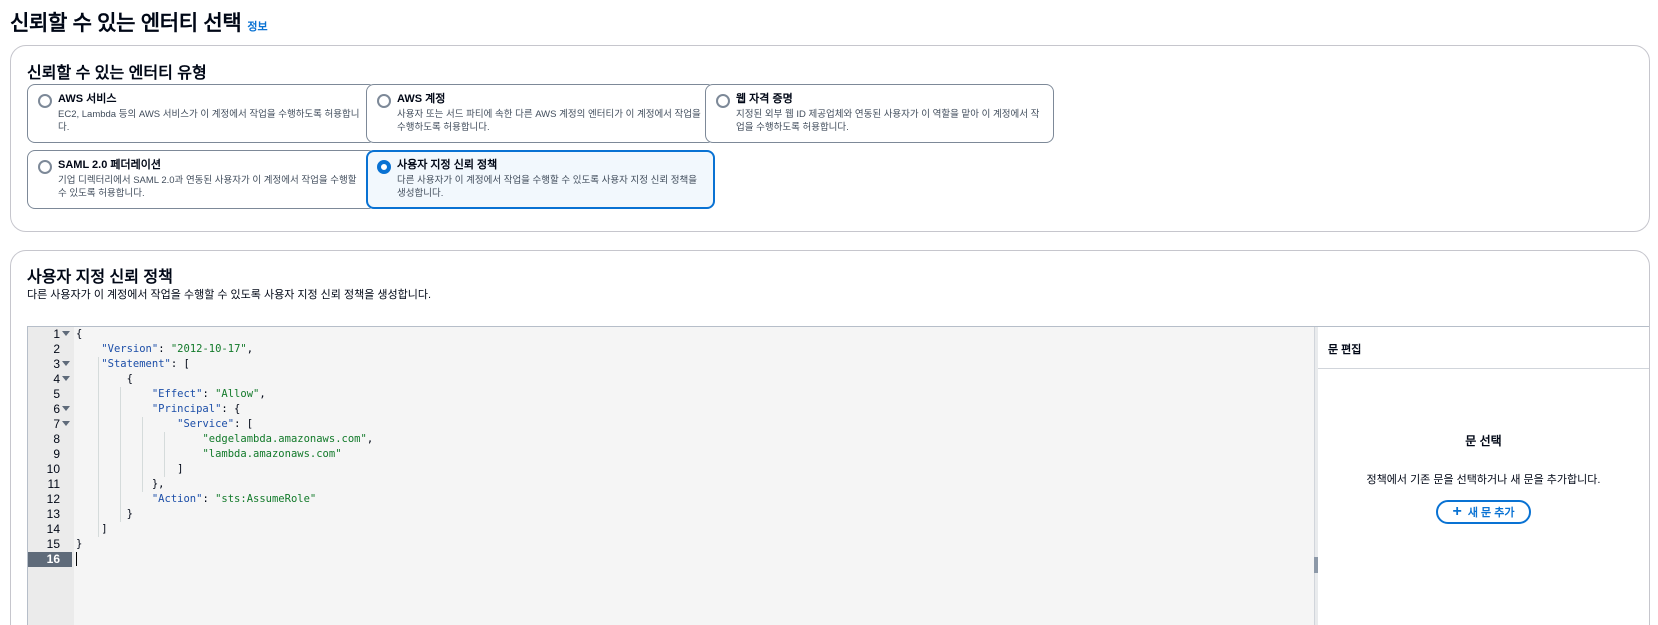 The height and width of the screenshot is (625, 1658). I want to click on line-number: 10, so click(53, 469).